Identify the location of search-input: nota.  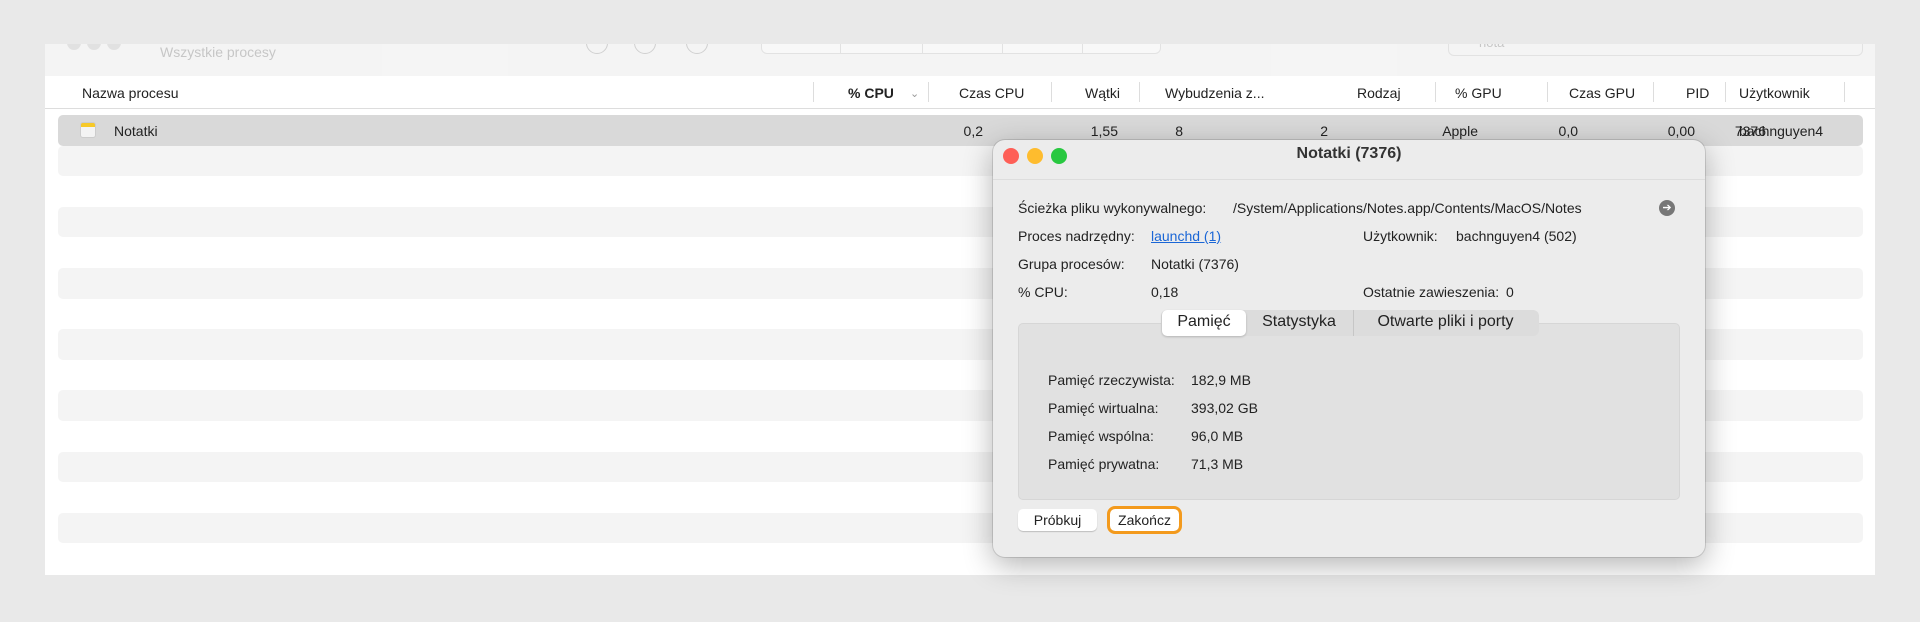
(1655, 50).